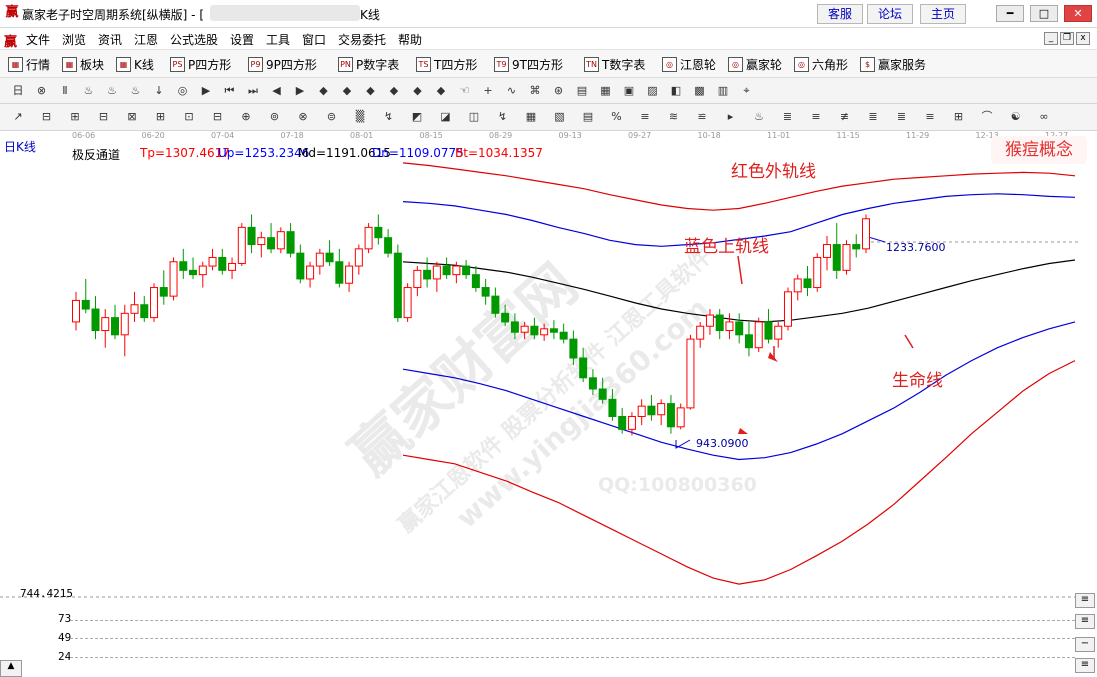  What do you see at coordinates (246, 117) in the screenshot?
I see `gann-tool-icon: ⊕` at bounding box center [246, 117].